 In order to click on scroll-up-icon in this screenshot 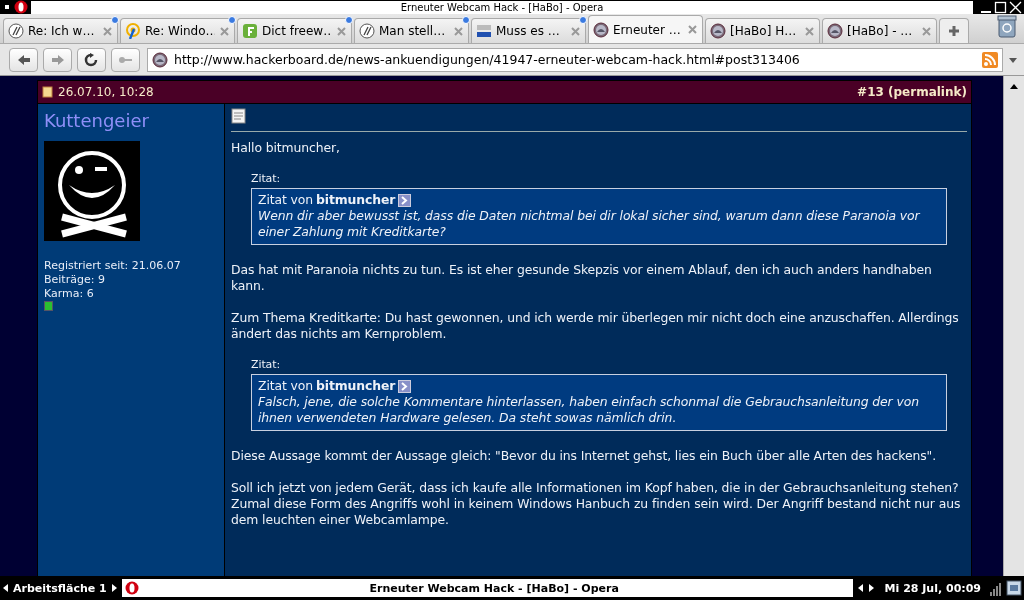, I will do `click(1014, 86)`.